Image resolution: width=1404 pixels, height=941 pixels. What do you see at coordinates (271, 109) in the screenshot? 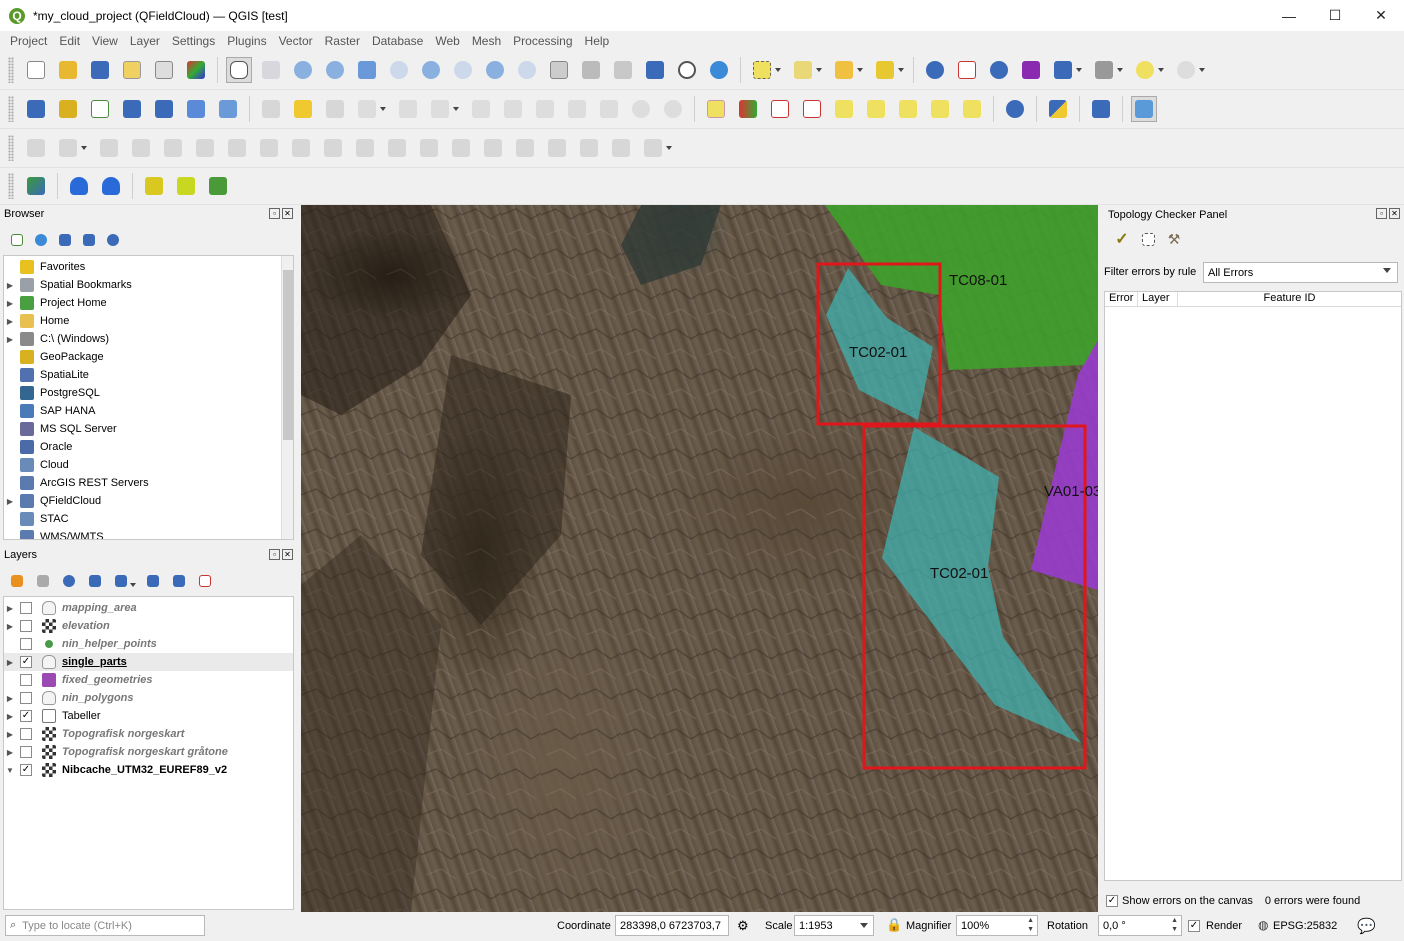
I see `current-edits-icon` at bounding box center [271, 109].